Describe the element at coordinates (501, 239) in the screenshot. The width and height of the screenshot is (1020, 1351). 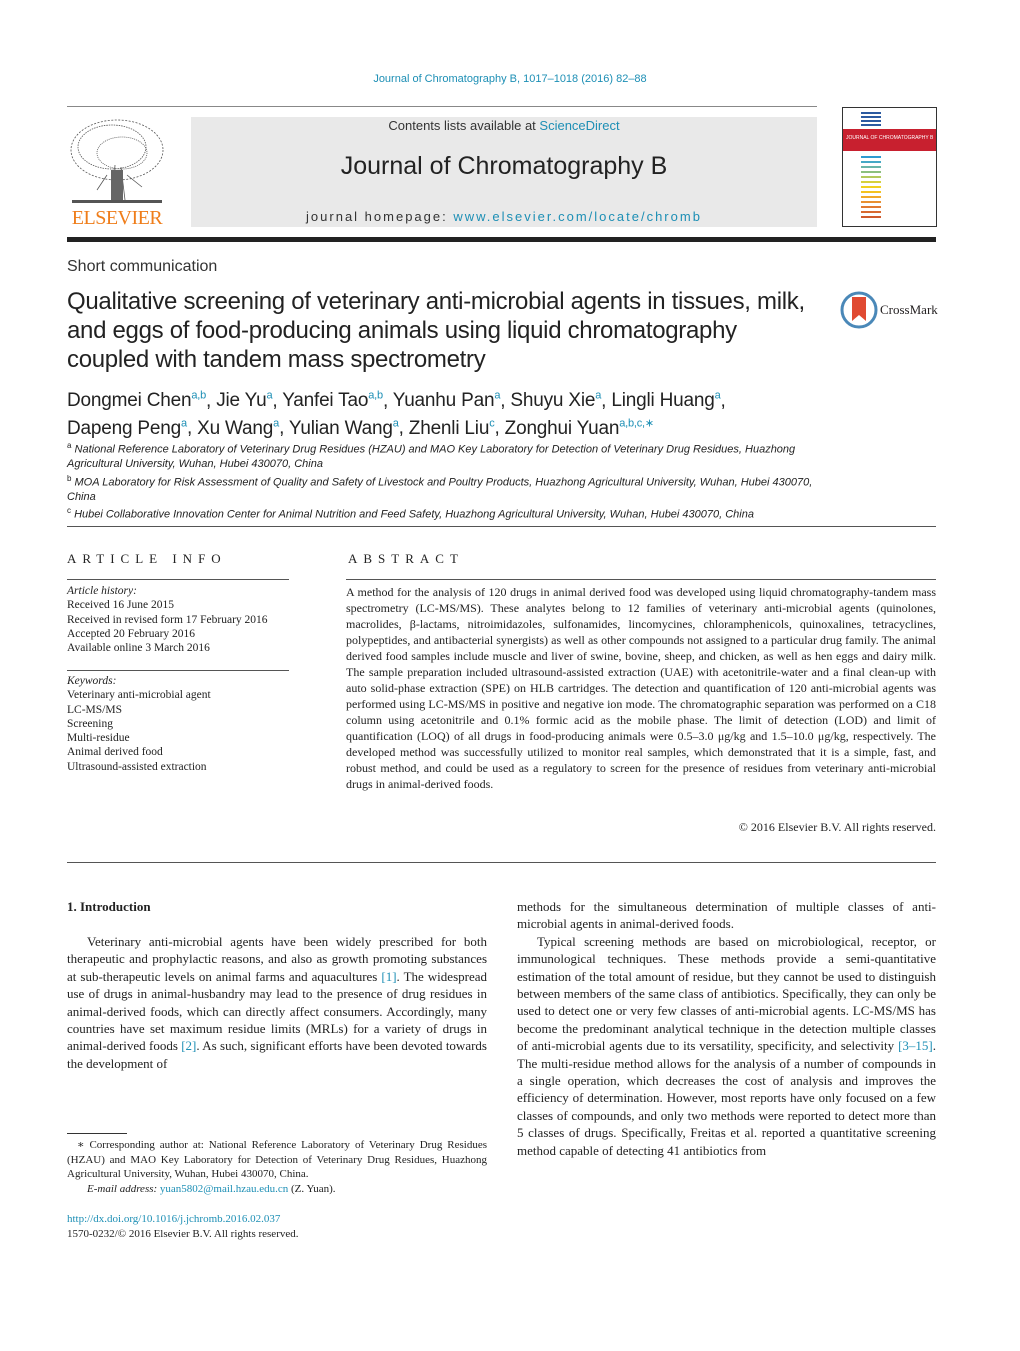
I see `header-thick-rule` at that location.